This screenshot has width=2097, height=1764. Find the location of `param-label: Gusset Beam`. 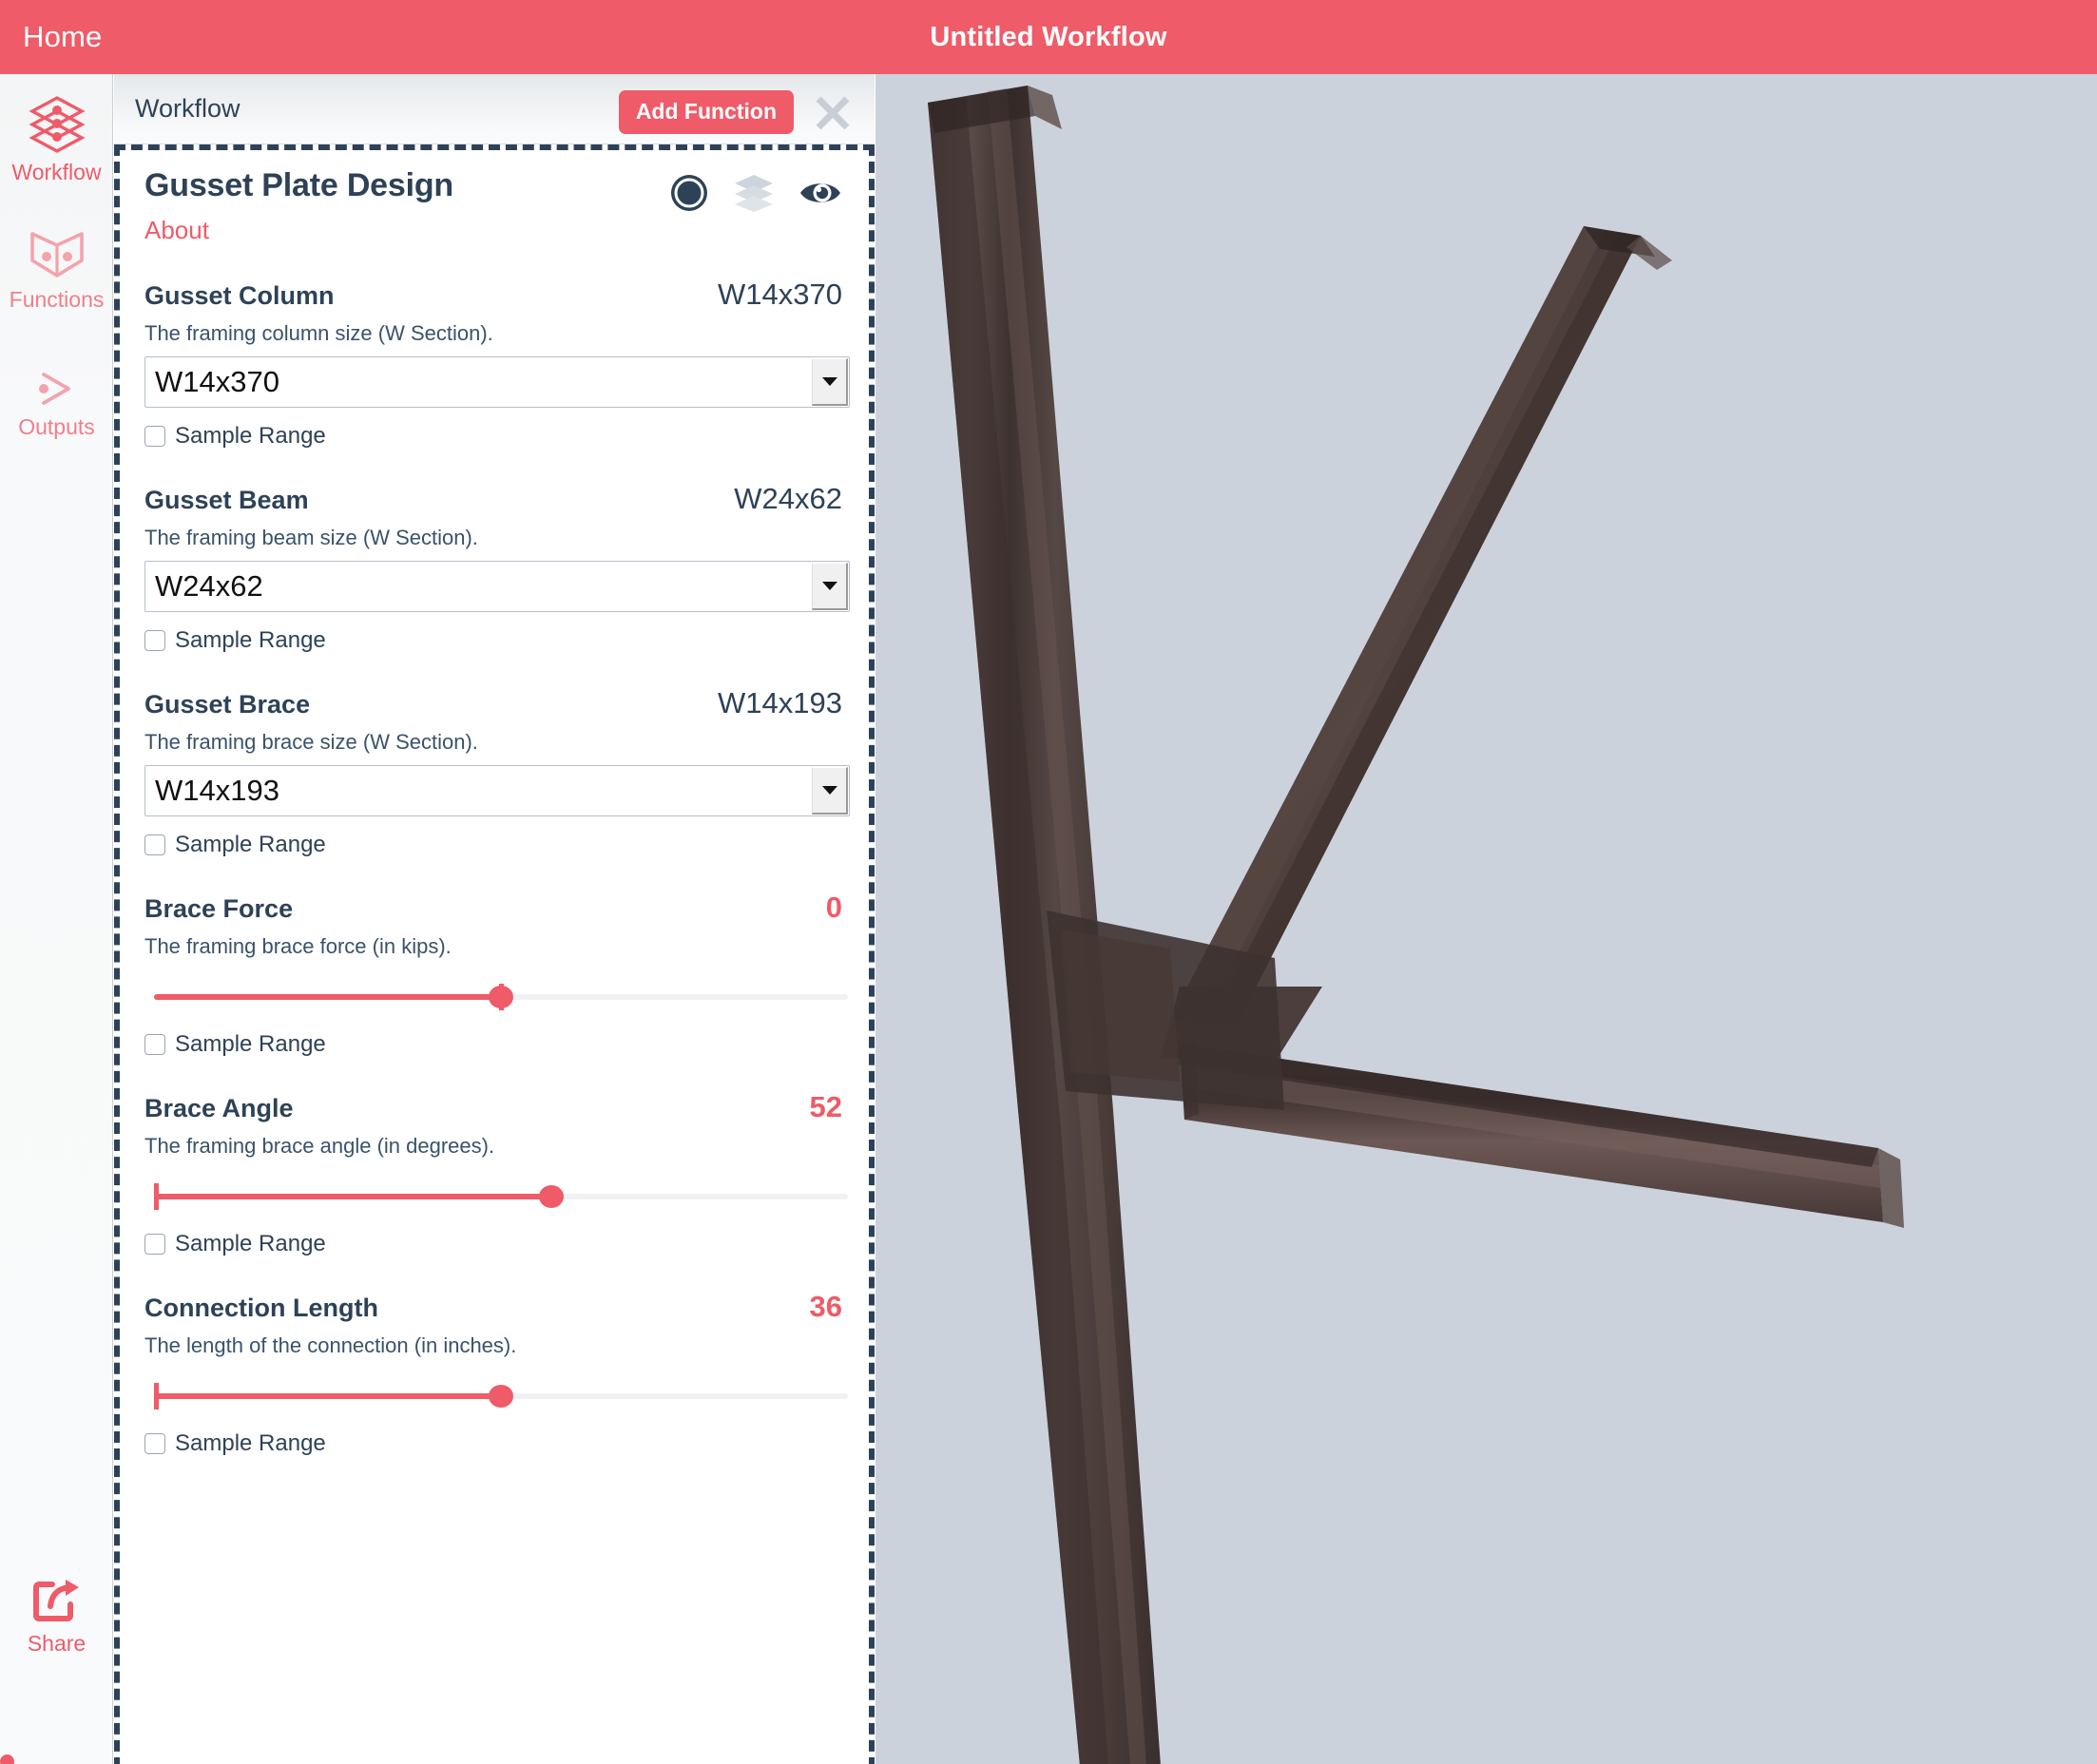

param-label: Gusset Beam is located at coordinates (226, 500).